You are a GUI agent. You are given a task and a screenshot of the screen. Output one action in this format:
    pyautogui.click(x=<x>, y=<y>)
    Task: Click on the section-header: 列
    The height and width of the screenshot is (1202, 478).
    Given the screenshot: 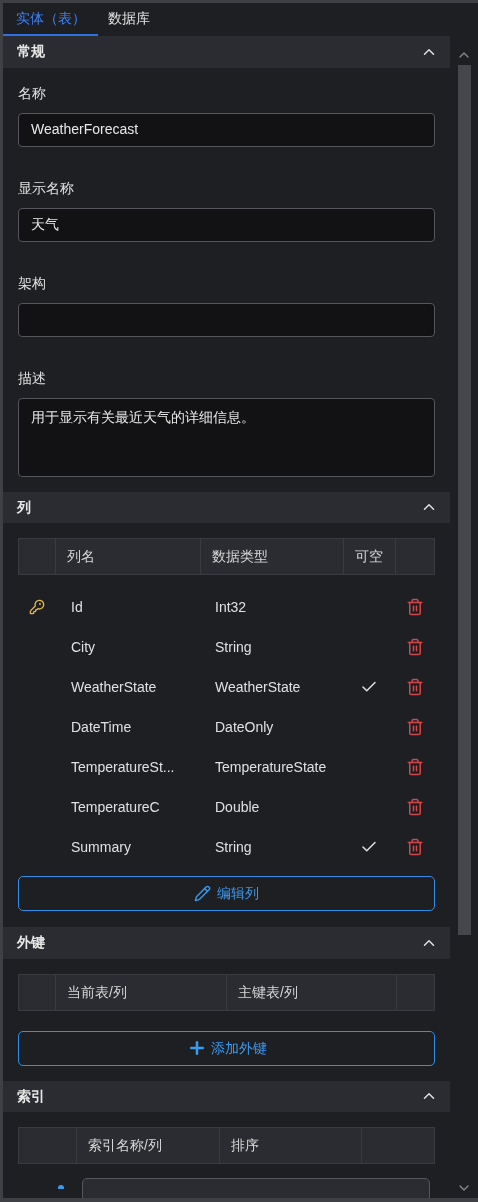 What is the action you would take?
    pyautogui.click(x=226, y=507)
    